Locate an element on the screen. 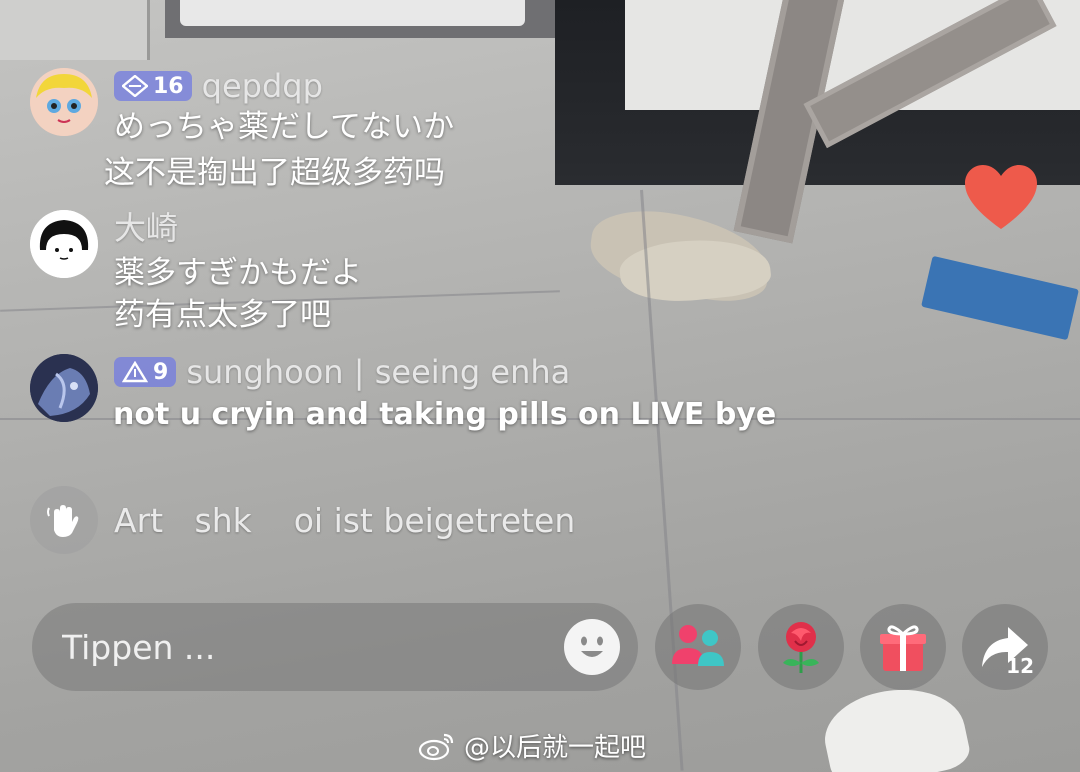 This screenshot has height=772, width=1080. comment-text: 薬多すぎかもだよ is located at coordinates (238, 273).